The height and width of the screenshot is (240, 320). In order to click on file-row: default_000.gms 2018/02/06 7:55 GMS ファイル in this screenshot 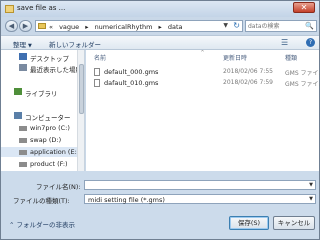, I will do `click(203, 72)`.